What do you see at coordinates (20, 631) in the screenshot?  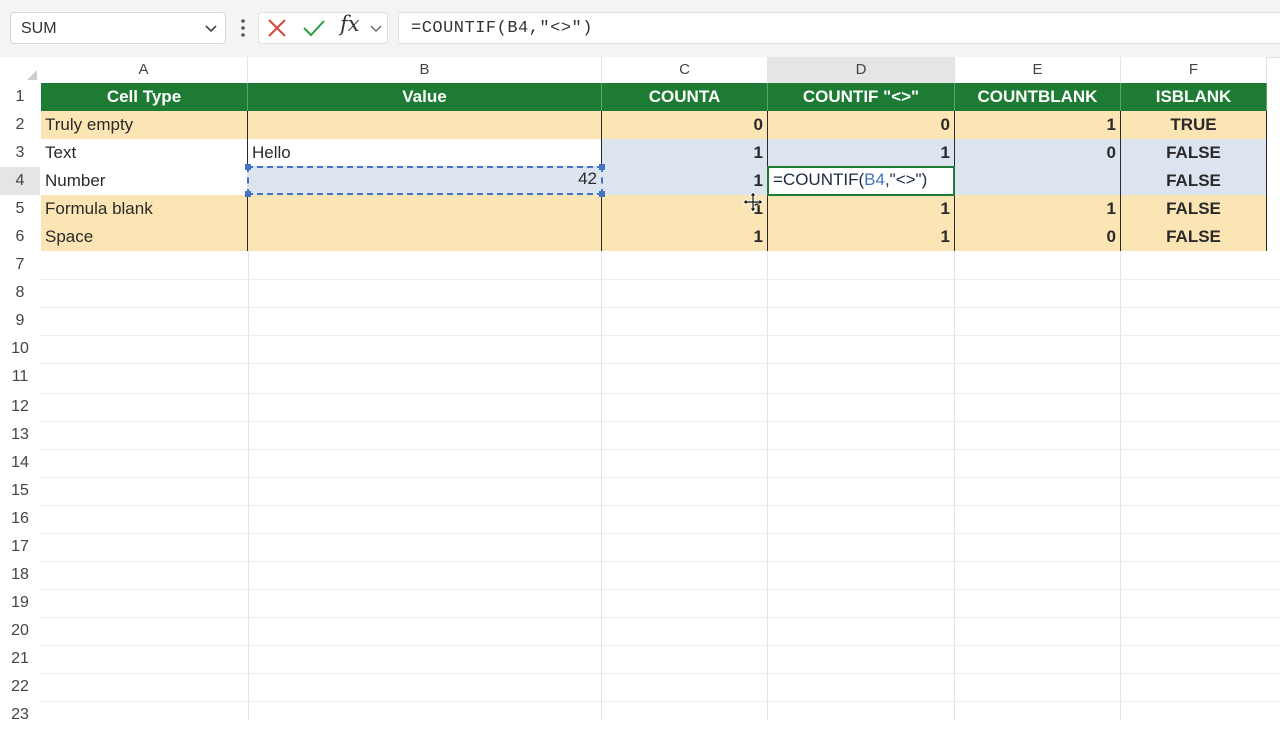 I see `row-header-20: 20` at bounding box center [20, 631].